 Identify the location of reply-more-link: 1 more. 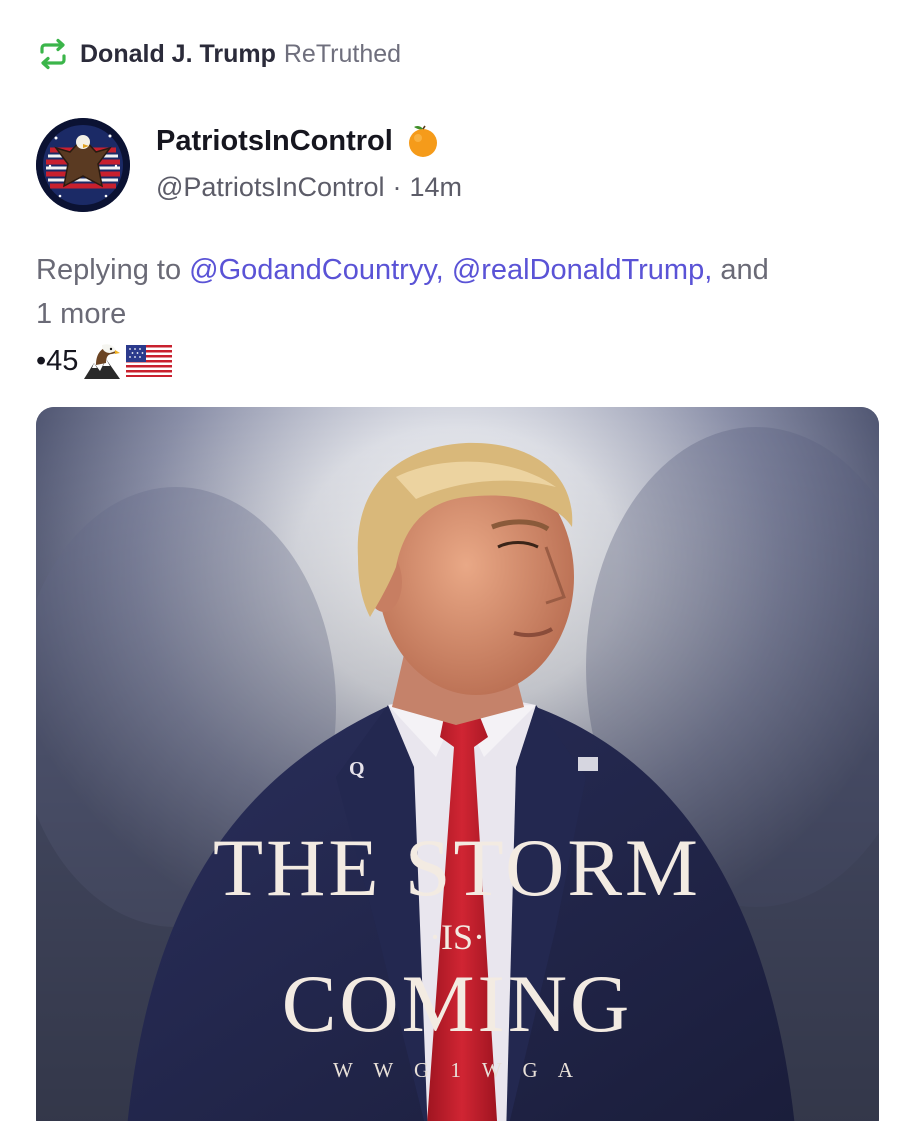
(81, 314).